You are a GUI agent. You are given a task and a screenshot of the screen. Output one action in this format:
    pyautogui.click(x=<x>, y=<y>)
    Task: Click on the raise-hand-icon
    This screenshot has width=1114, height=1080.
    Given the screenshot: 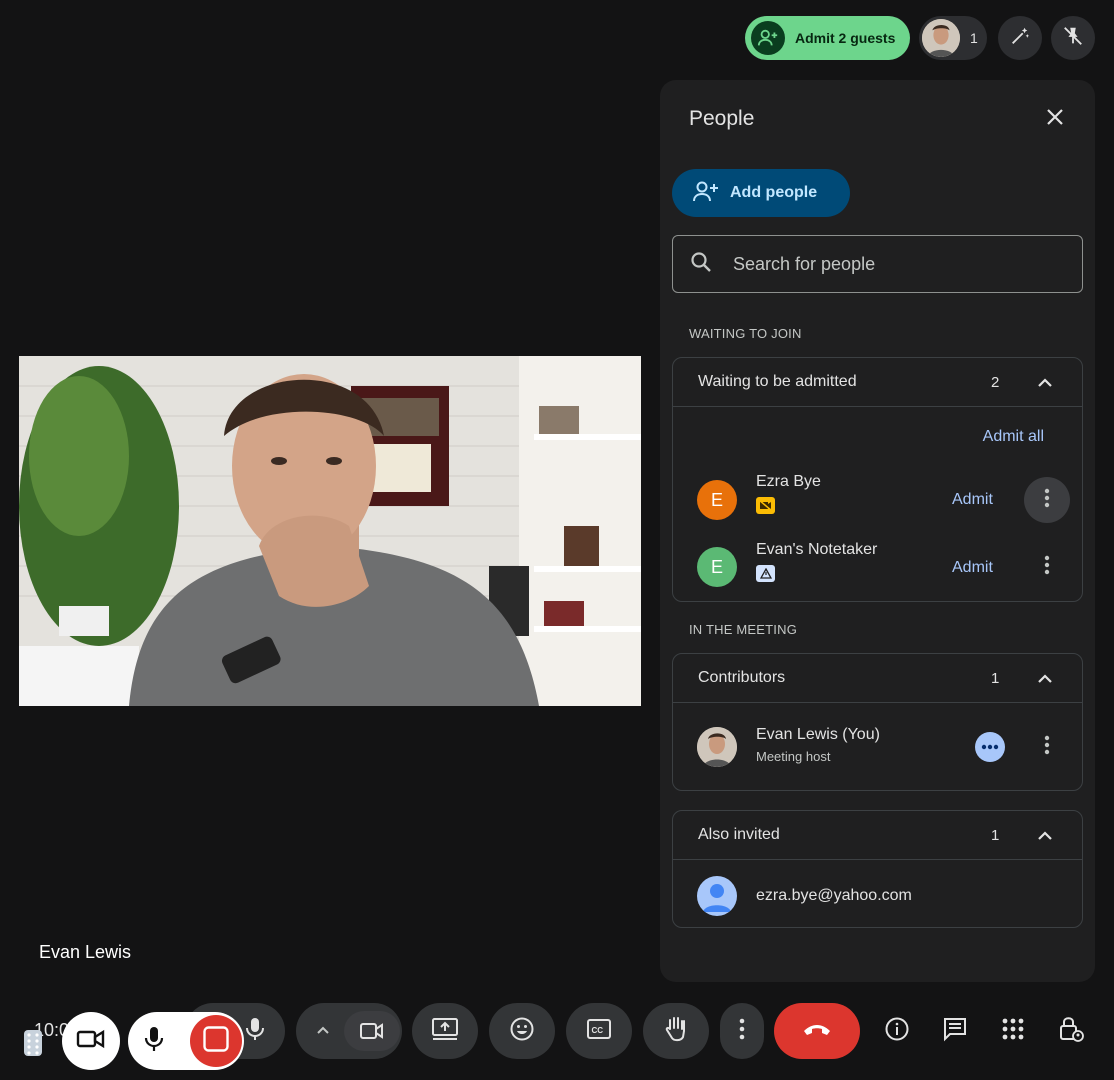 What is the action you would take?
    pyautogui.click(x=676, y=1031)
    